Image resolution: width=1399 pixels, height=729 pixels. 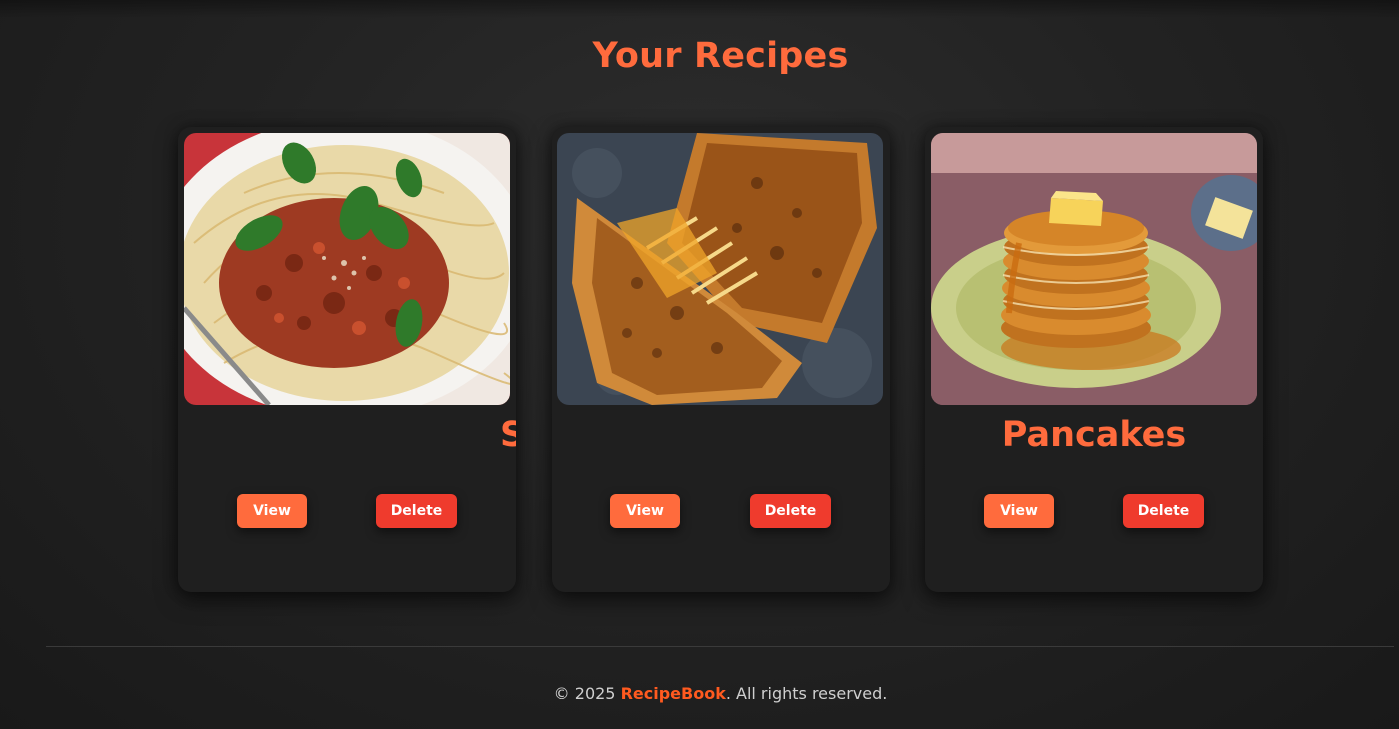 What do you see at coordinates (1094, 435) in the screenshot?
I see `recipe-title: Pancakes` at bounding box center [1094, 435].